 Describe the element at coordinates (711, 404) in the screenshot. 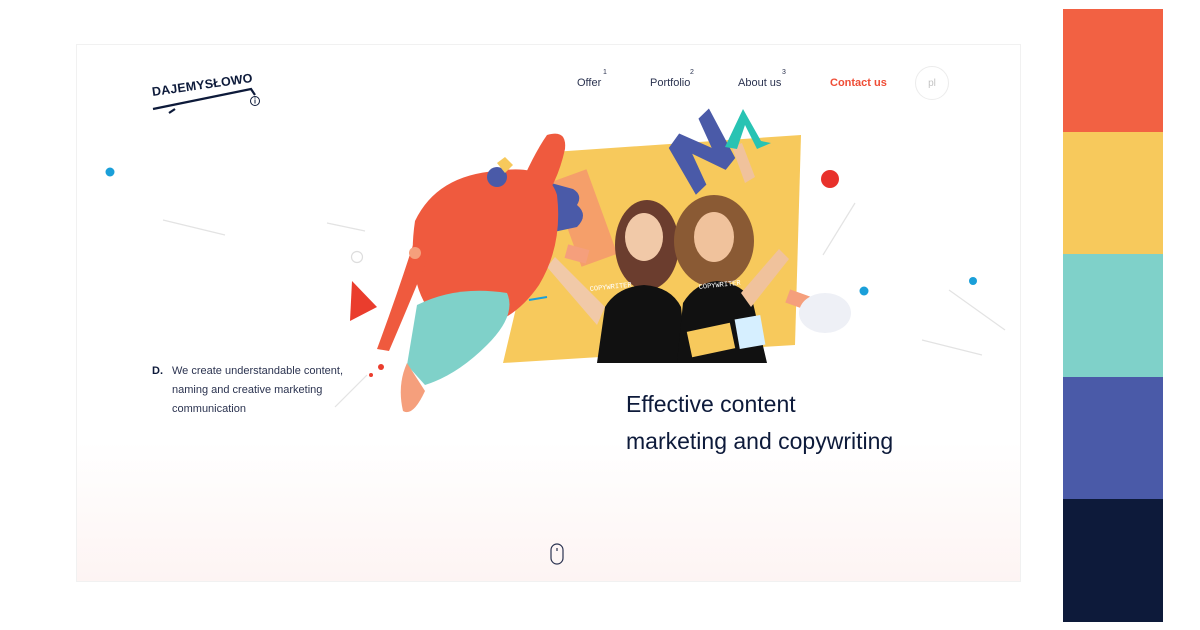

I see `headline-line-1: Effective content` at that location.